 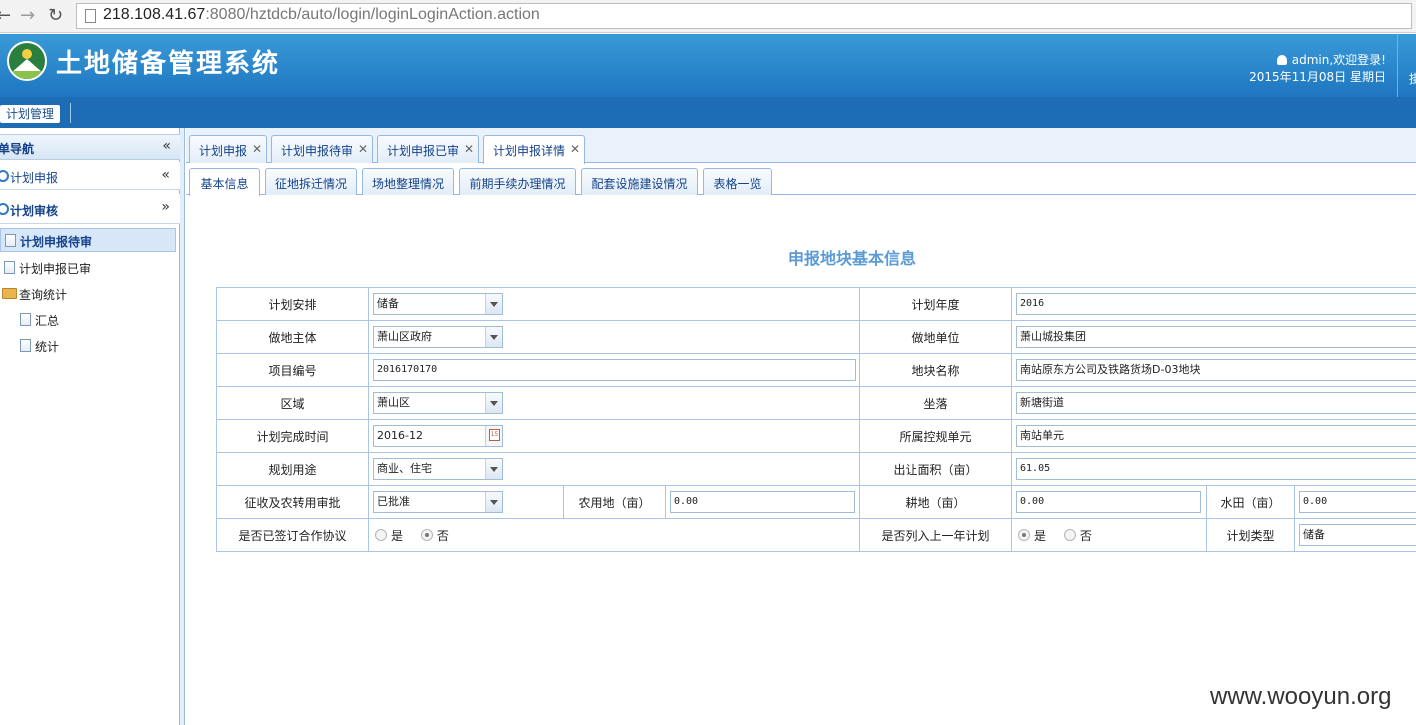 What do you see at coordinates (224, 182) in the screenshot?
I see `subtab-basic-info: 基本信息` at bounding box center [224, 182].